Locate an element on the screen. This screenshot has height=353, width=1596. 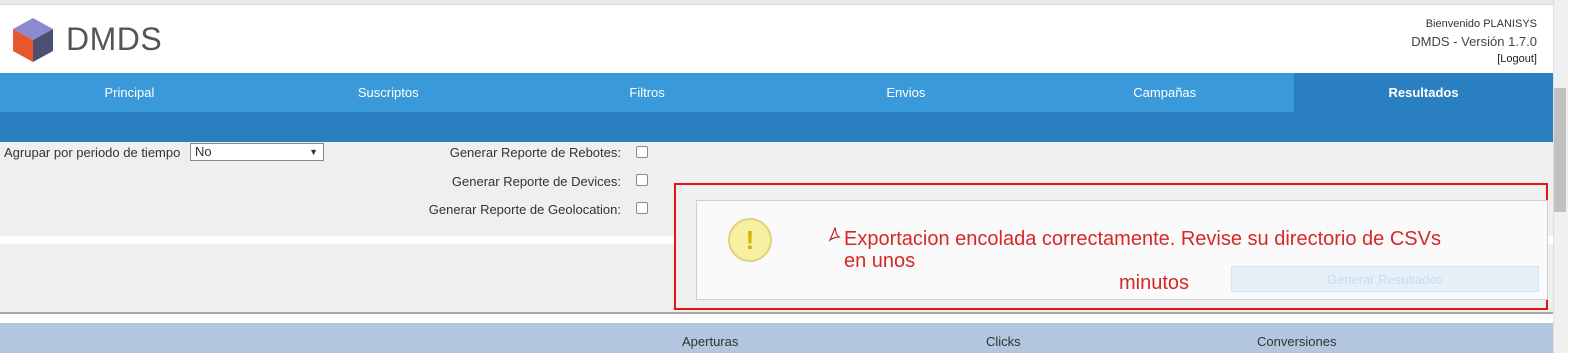
version-text: DMDS - Versión 1.7.0 is located at coordinates (1474, 41).